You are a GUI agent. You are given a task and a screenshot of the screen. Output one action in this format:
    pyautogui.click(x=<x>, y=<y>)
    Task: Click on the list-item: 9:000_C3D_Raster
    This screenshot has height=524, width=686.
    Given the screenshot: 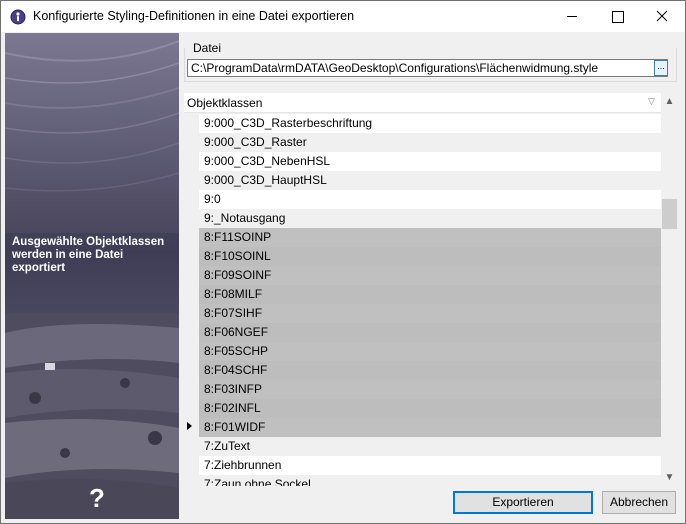 What is the action you would take?
    pyautogui.click(x=430, y=142)
    